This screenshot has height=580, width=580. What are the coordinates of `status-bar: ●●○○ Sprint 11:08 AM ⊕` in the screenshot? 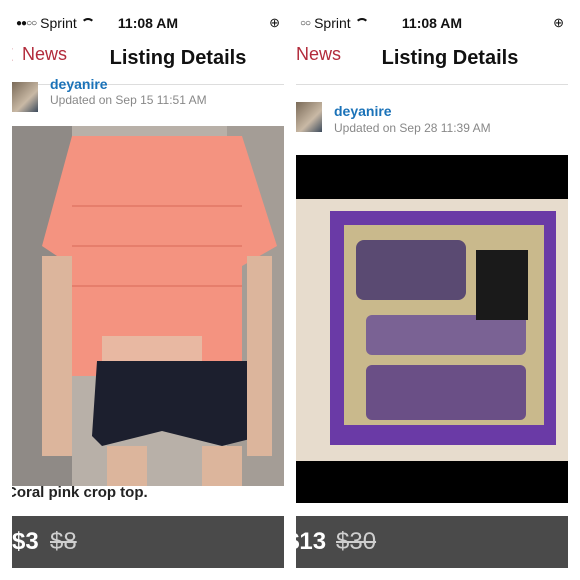 It's located at (148, 23).